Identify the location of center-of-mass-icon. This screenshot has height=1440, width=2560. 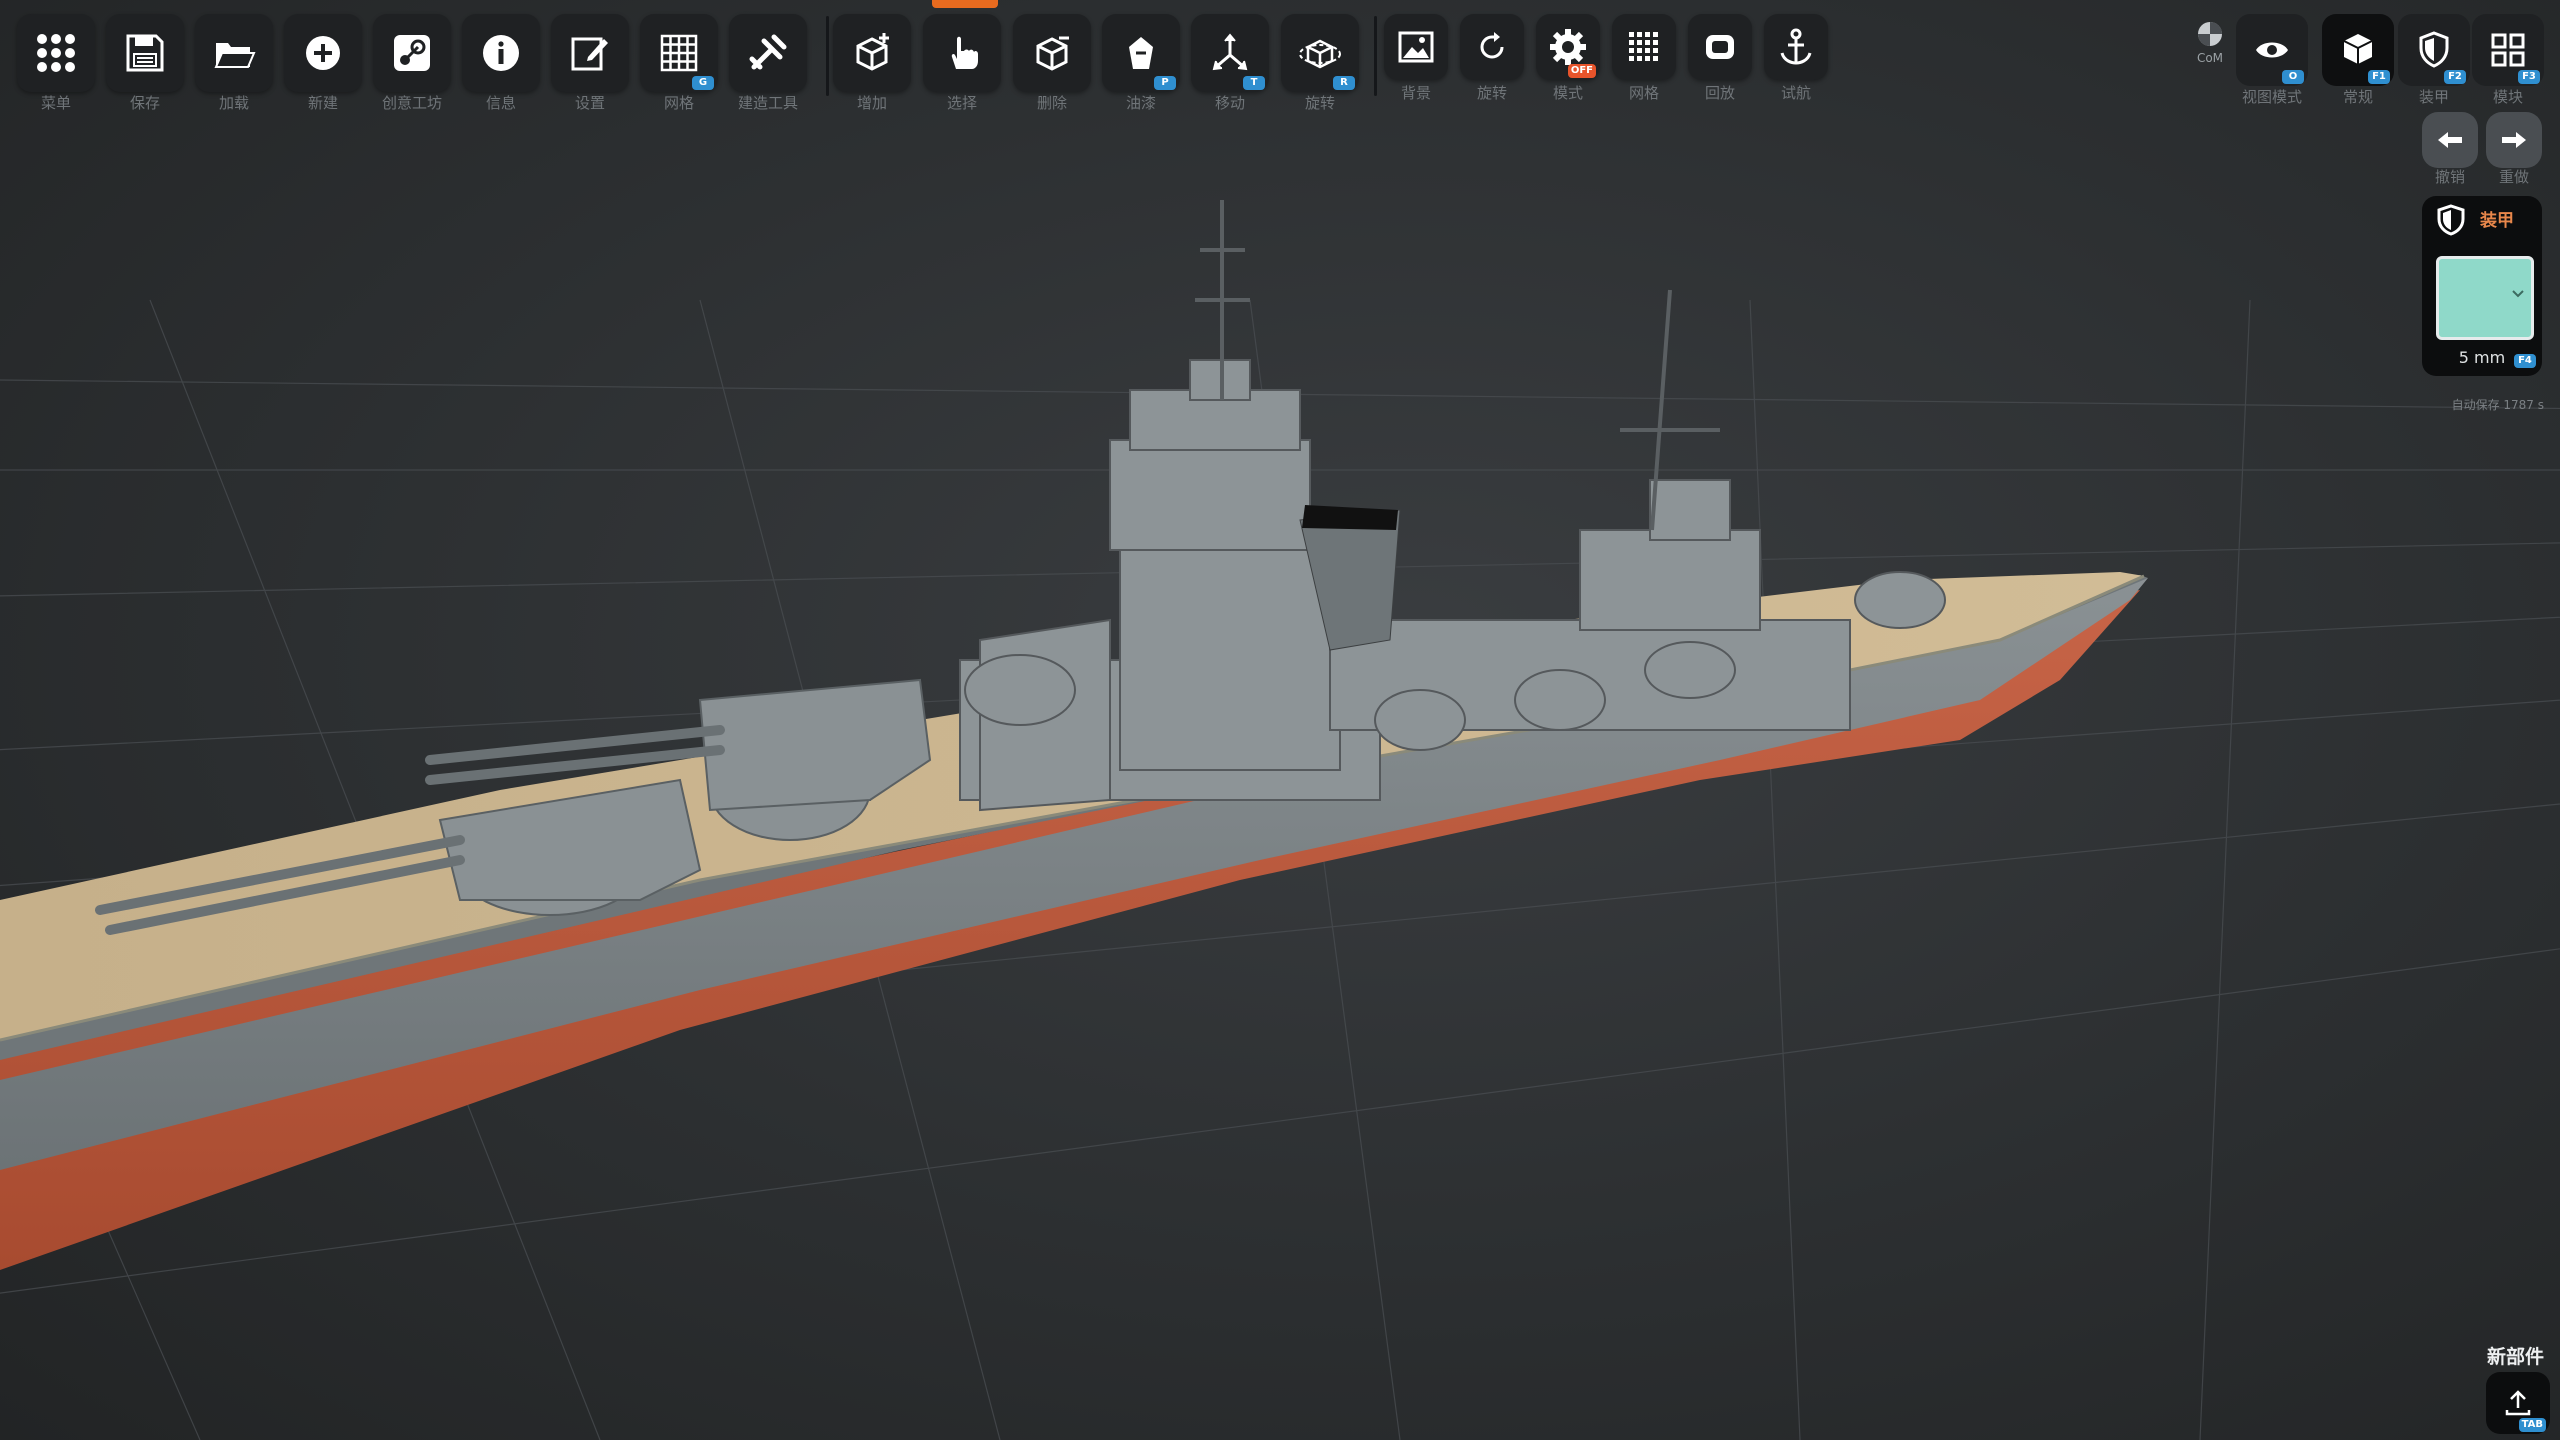
(2210, 34).